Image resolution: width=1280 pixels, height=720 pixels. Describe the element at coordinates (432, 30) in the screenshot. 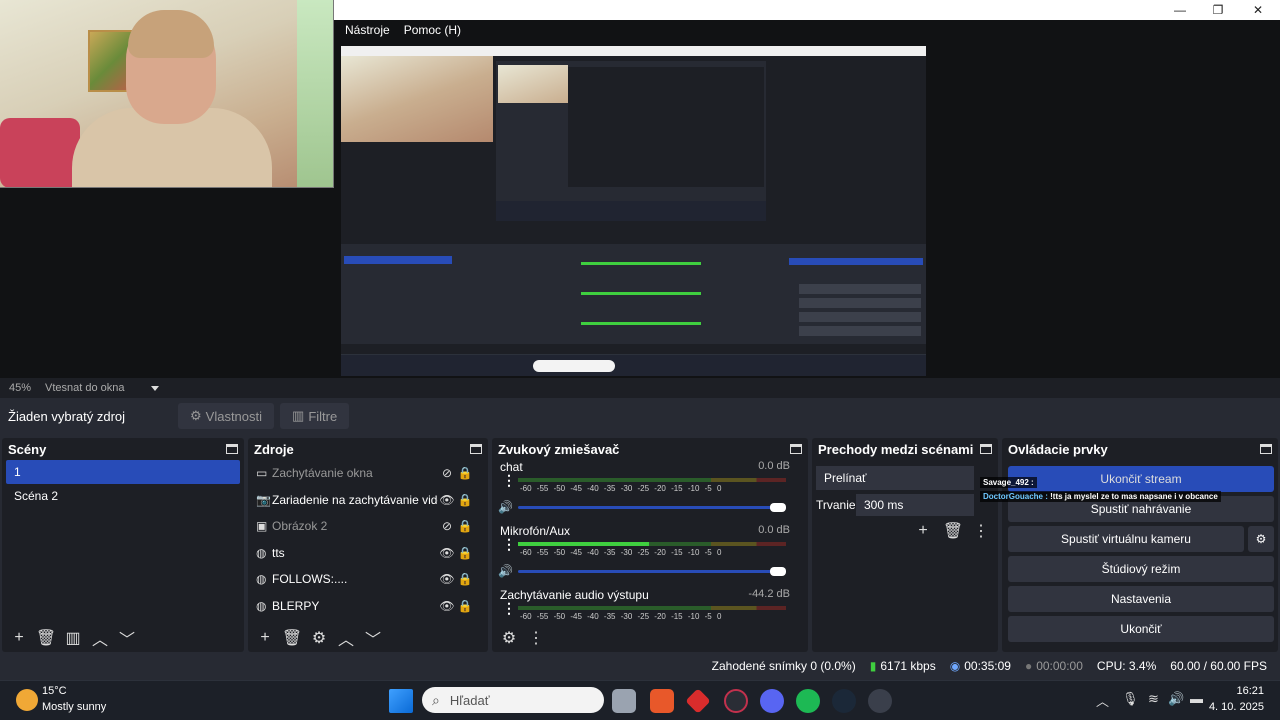

I see `menu-help: Pomoc (H)` at that location.